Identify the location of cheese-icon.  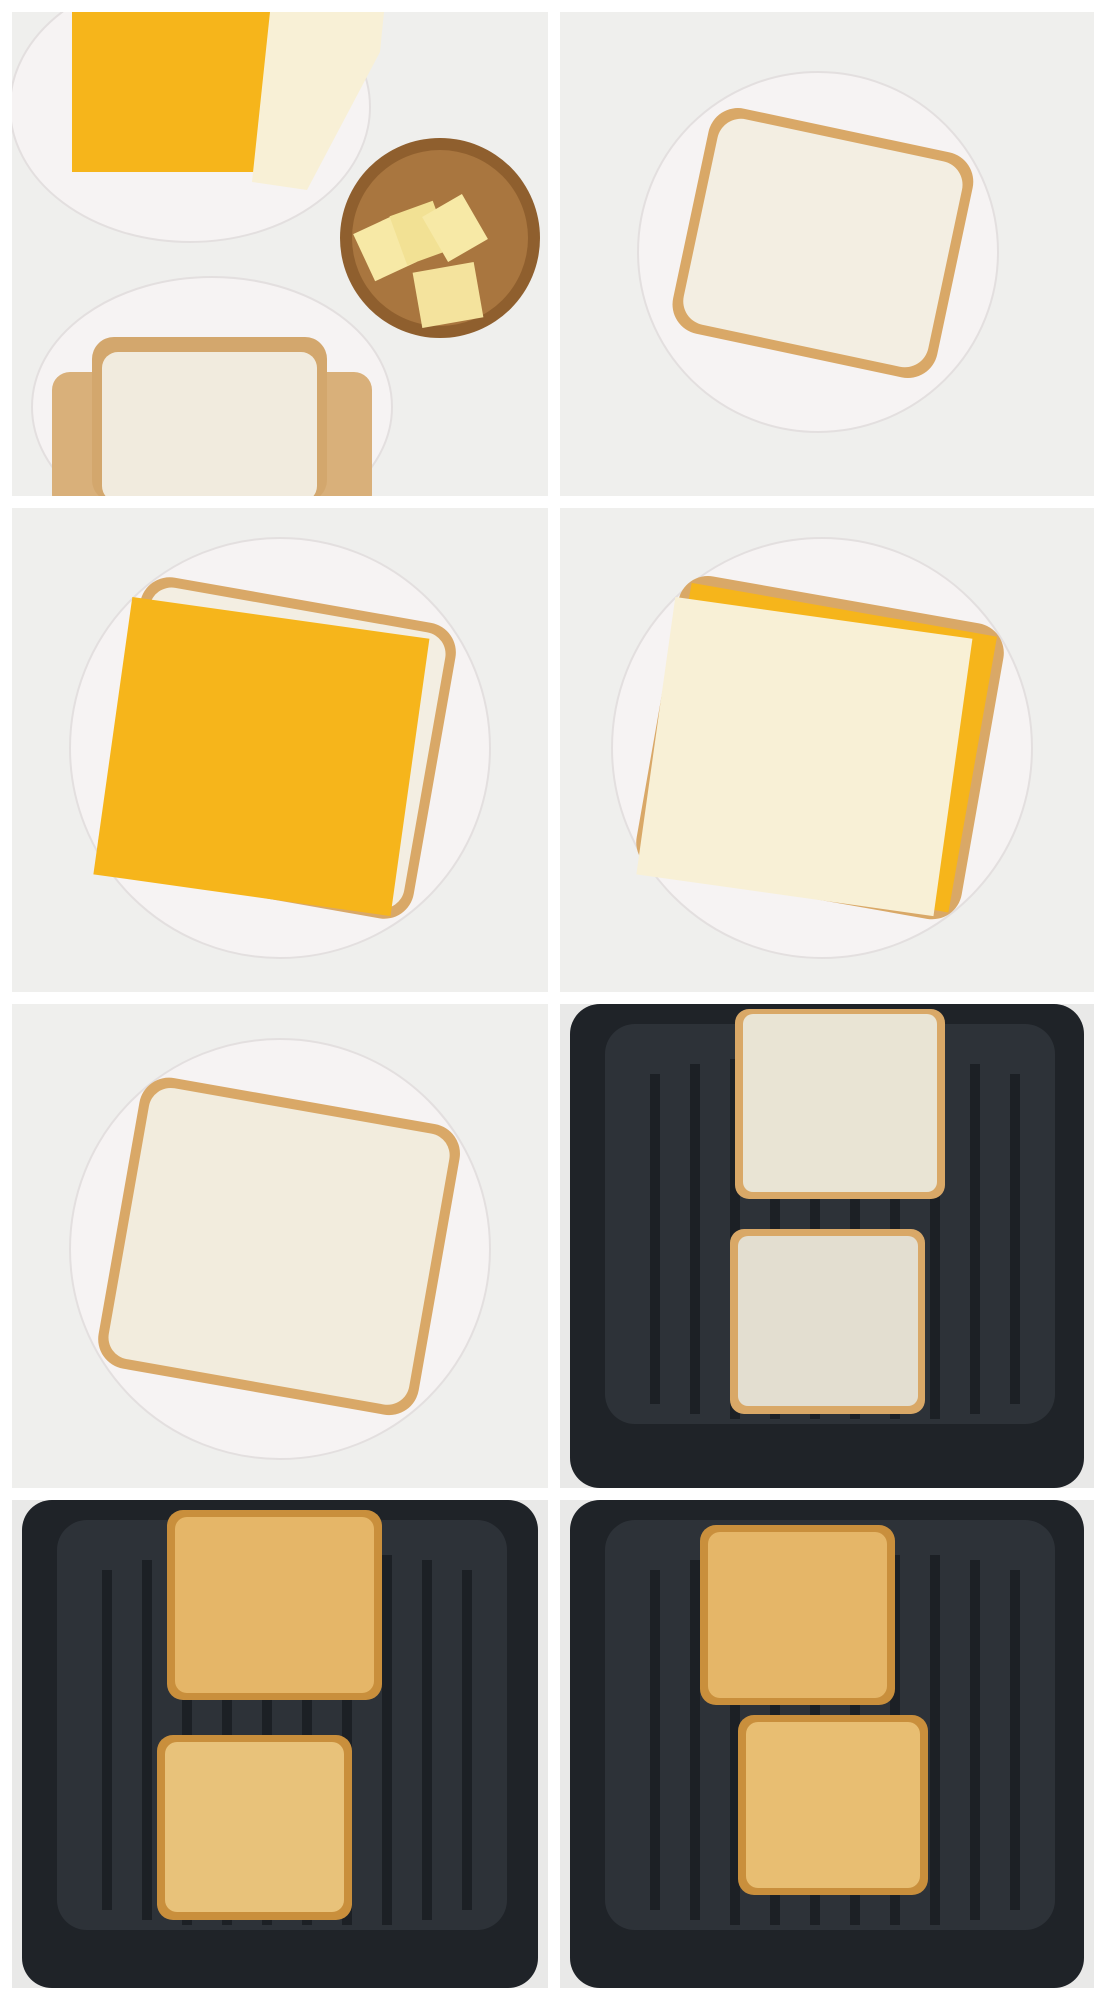
(827, 750).